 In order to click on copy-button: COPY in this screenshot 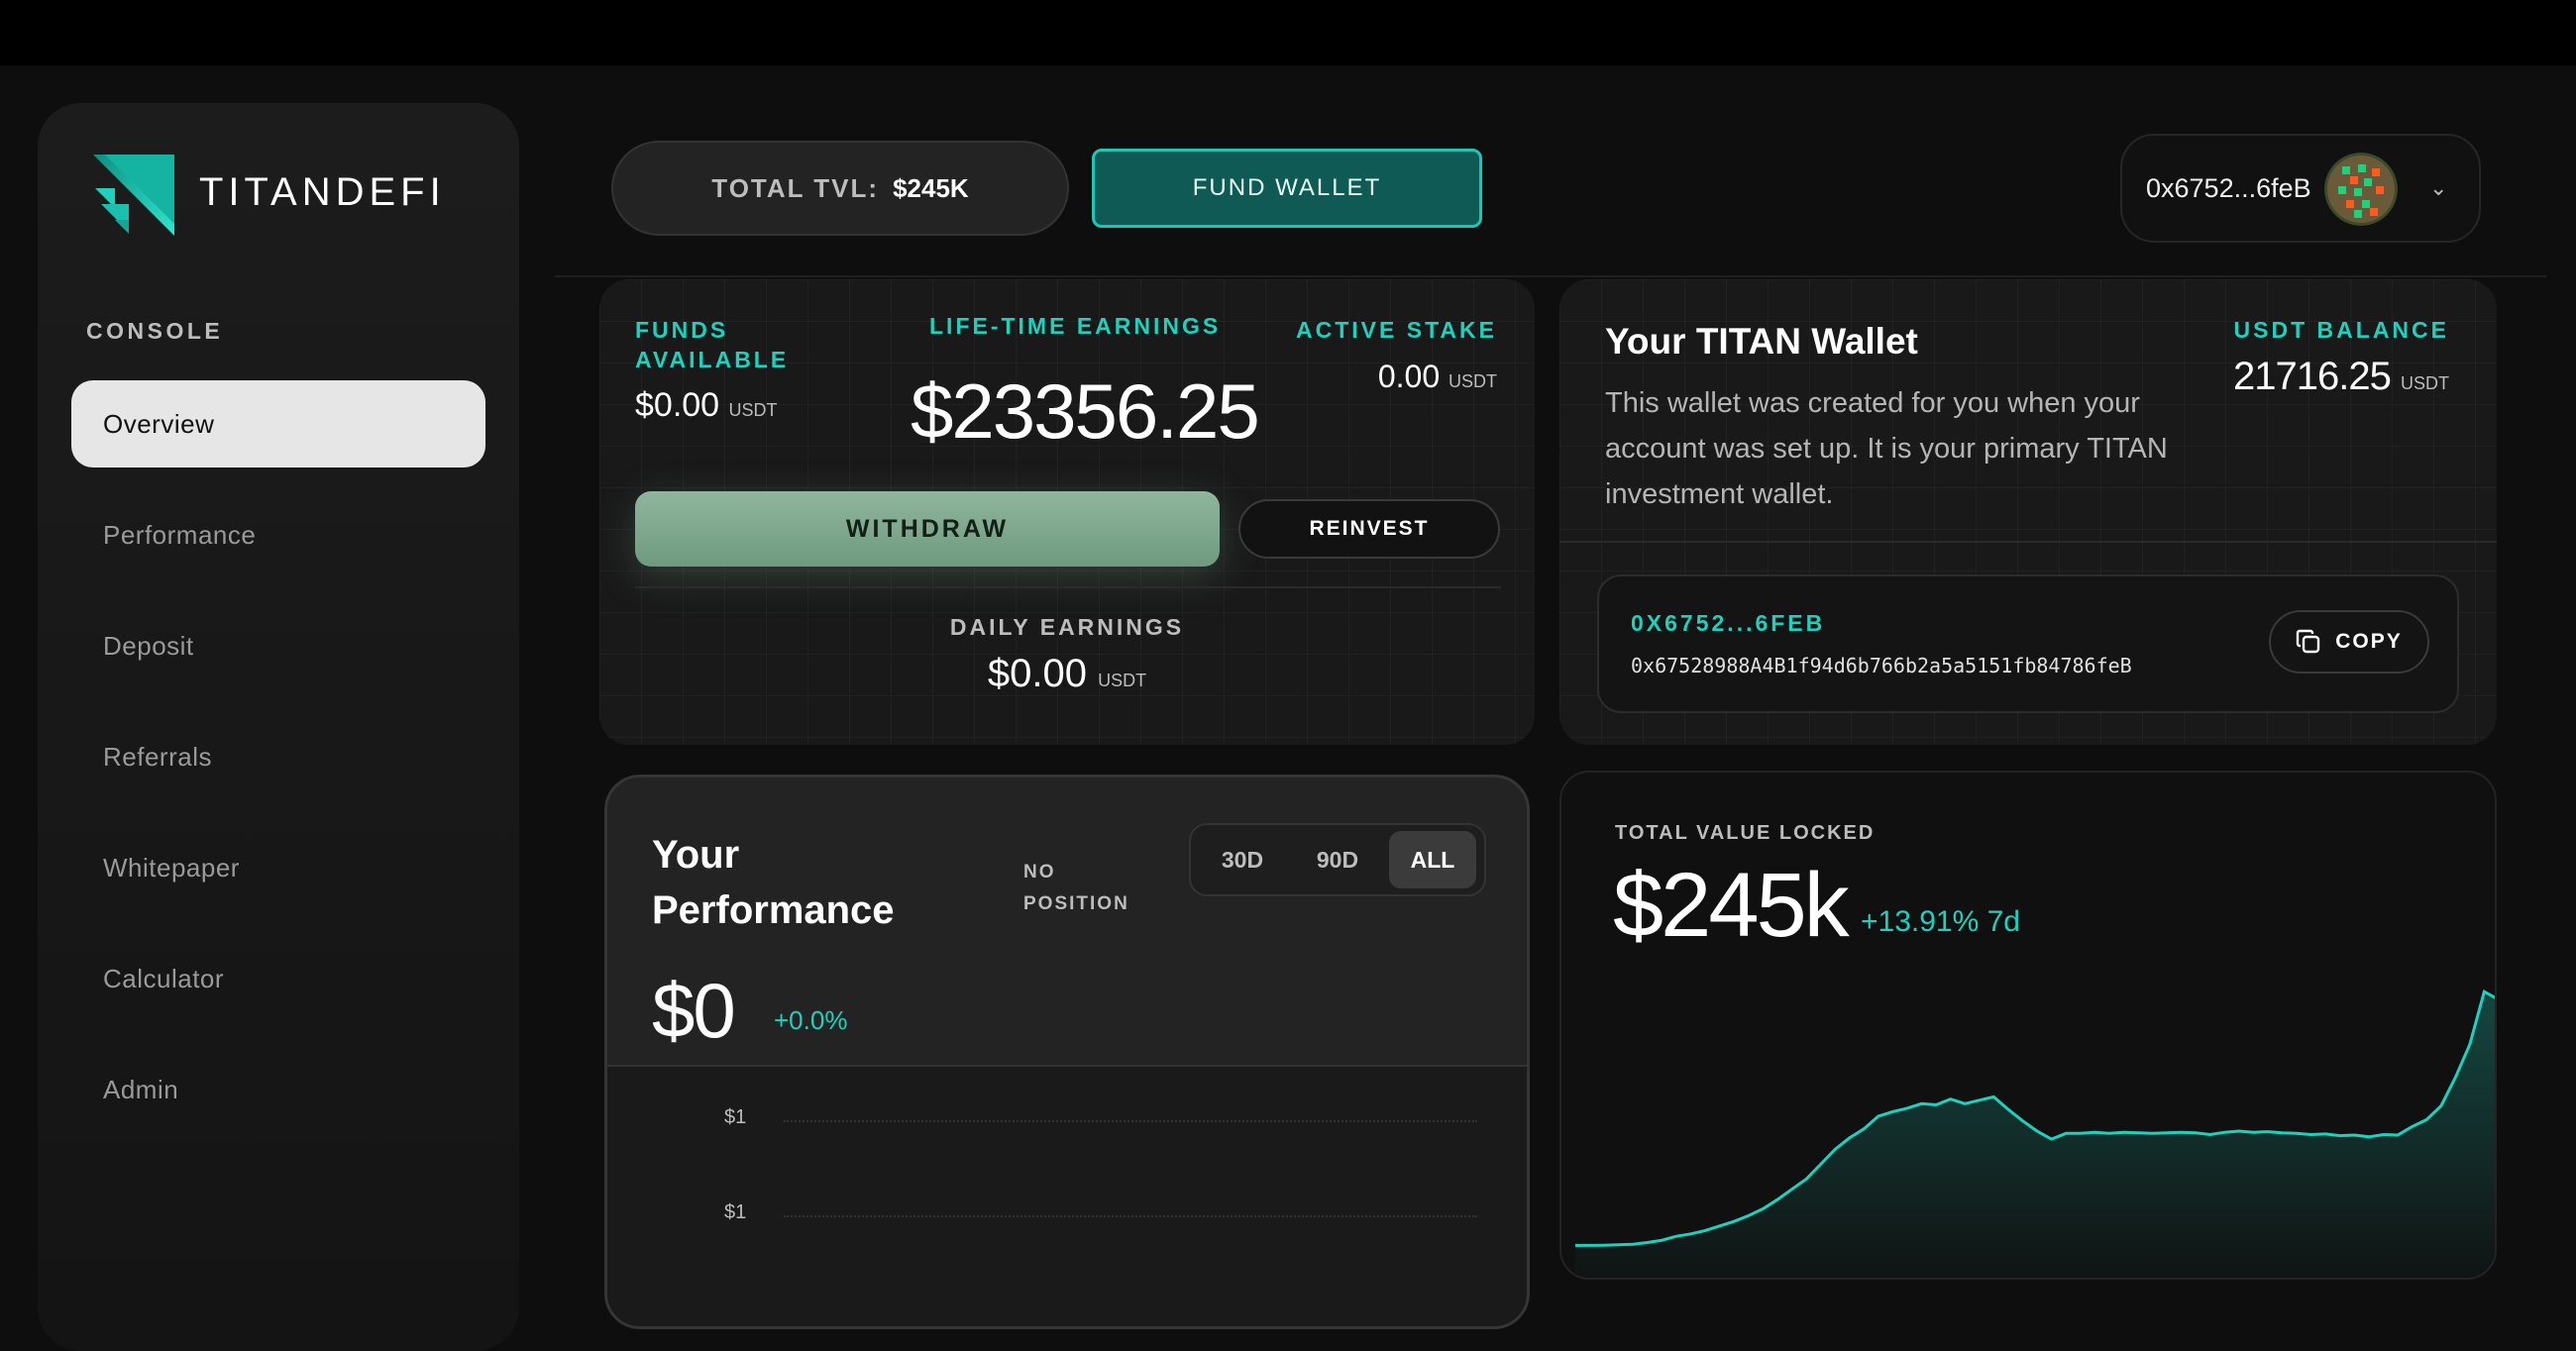, I will do `click(2349, 642)`.